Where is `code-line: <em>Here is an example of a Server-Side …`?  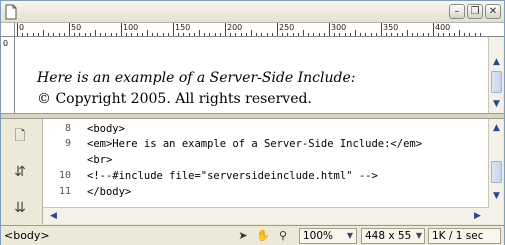
code-line: <em>Here is an example of a Server-Side … is located at coordinates (255, 144).